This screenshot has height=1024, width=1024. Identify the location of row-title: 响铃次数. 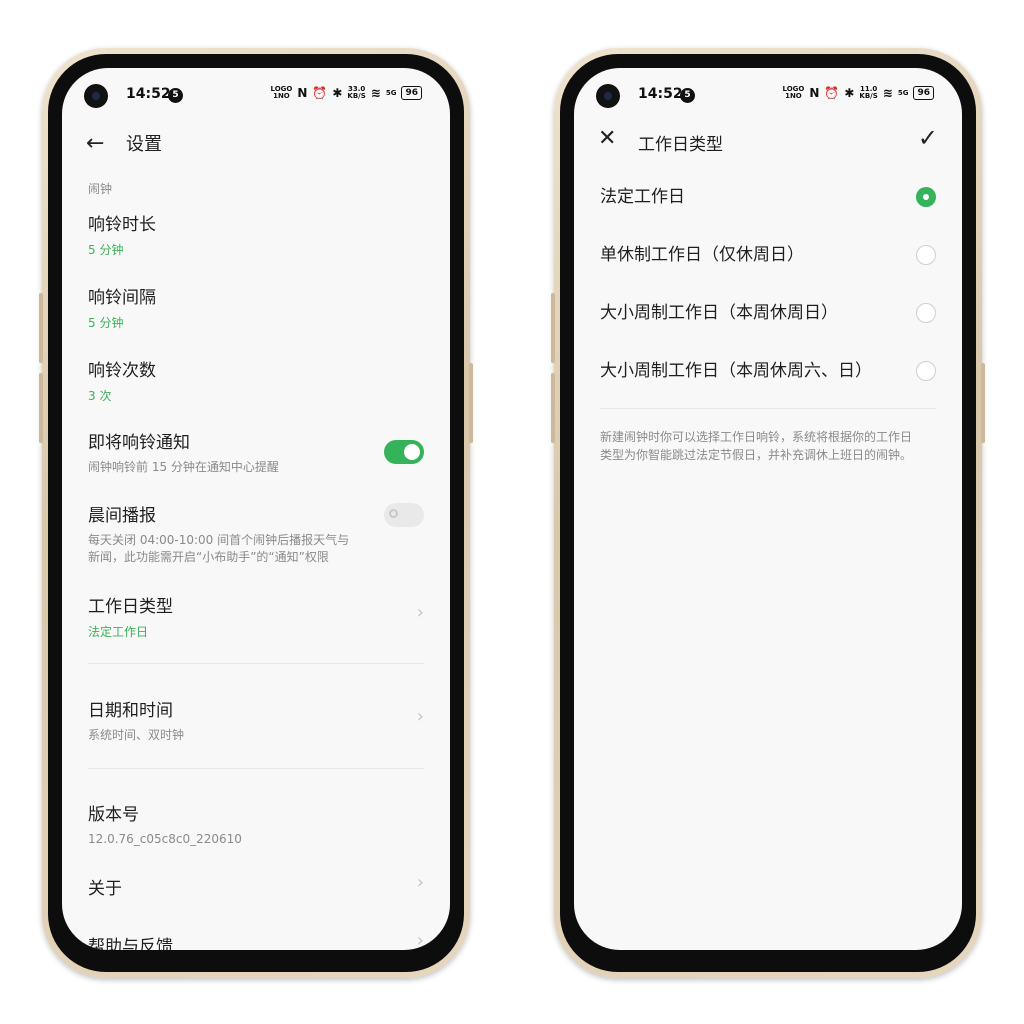
(122, 371).